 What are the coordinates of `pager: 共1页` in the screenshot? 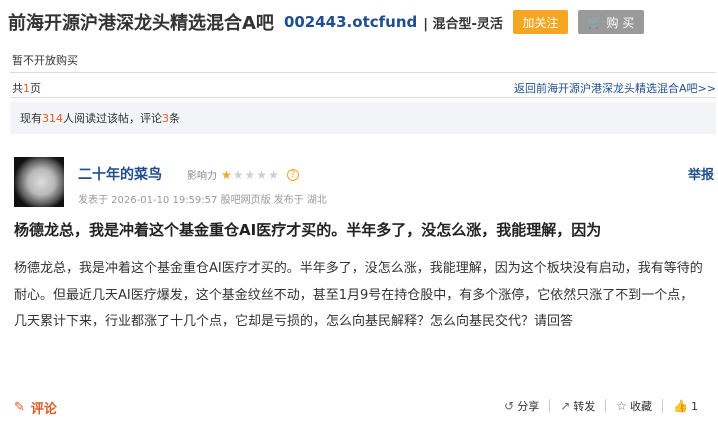 It's located at (26, 88).